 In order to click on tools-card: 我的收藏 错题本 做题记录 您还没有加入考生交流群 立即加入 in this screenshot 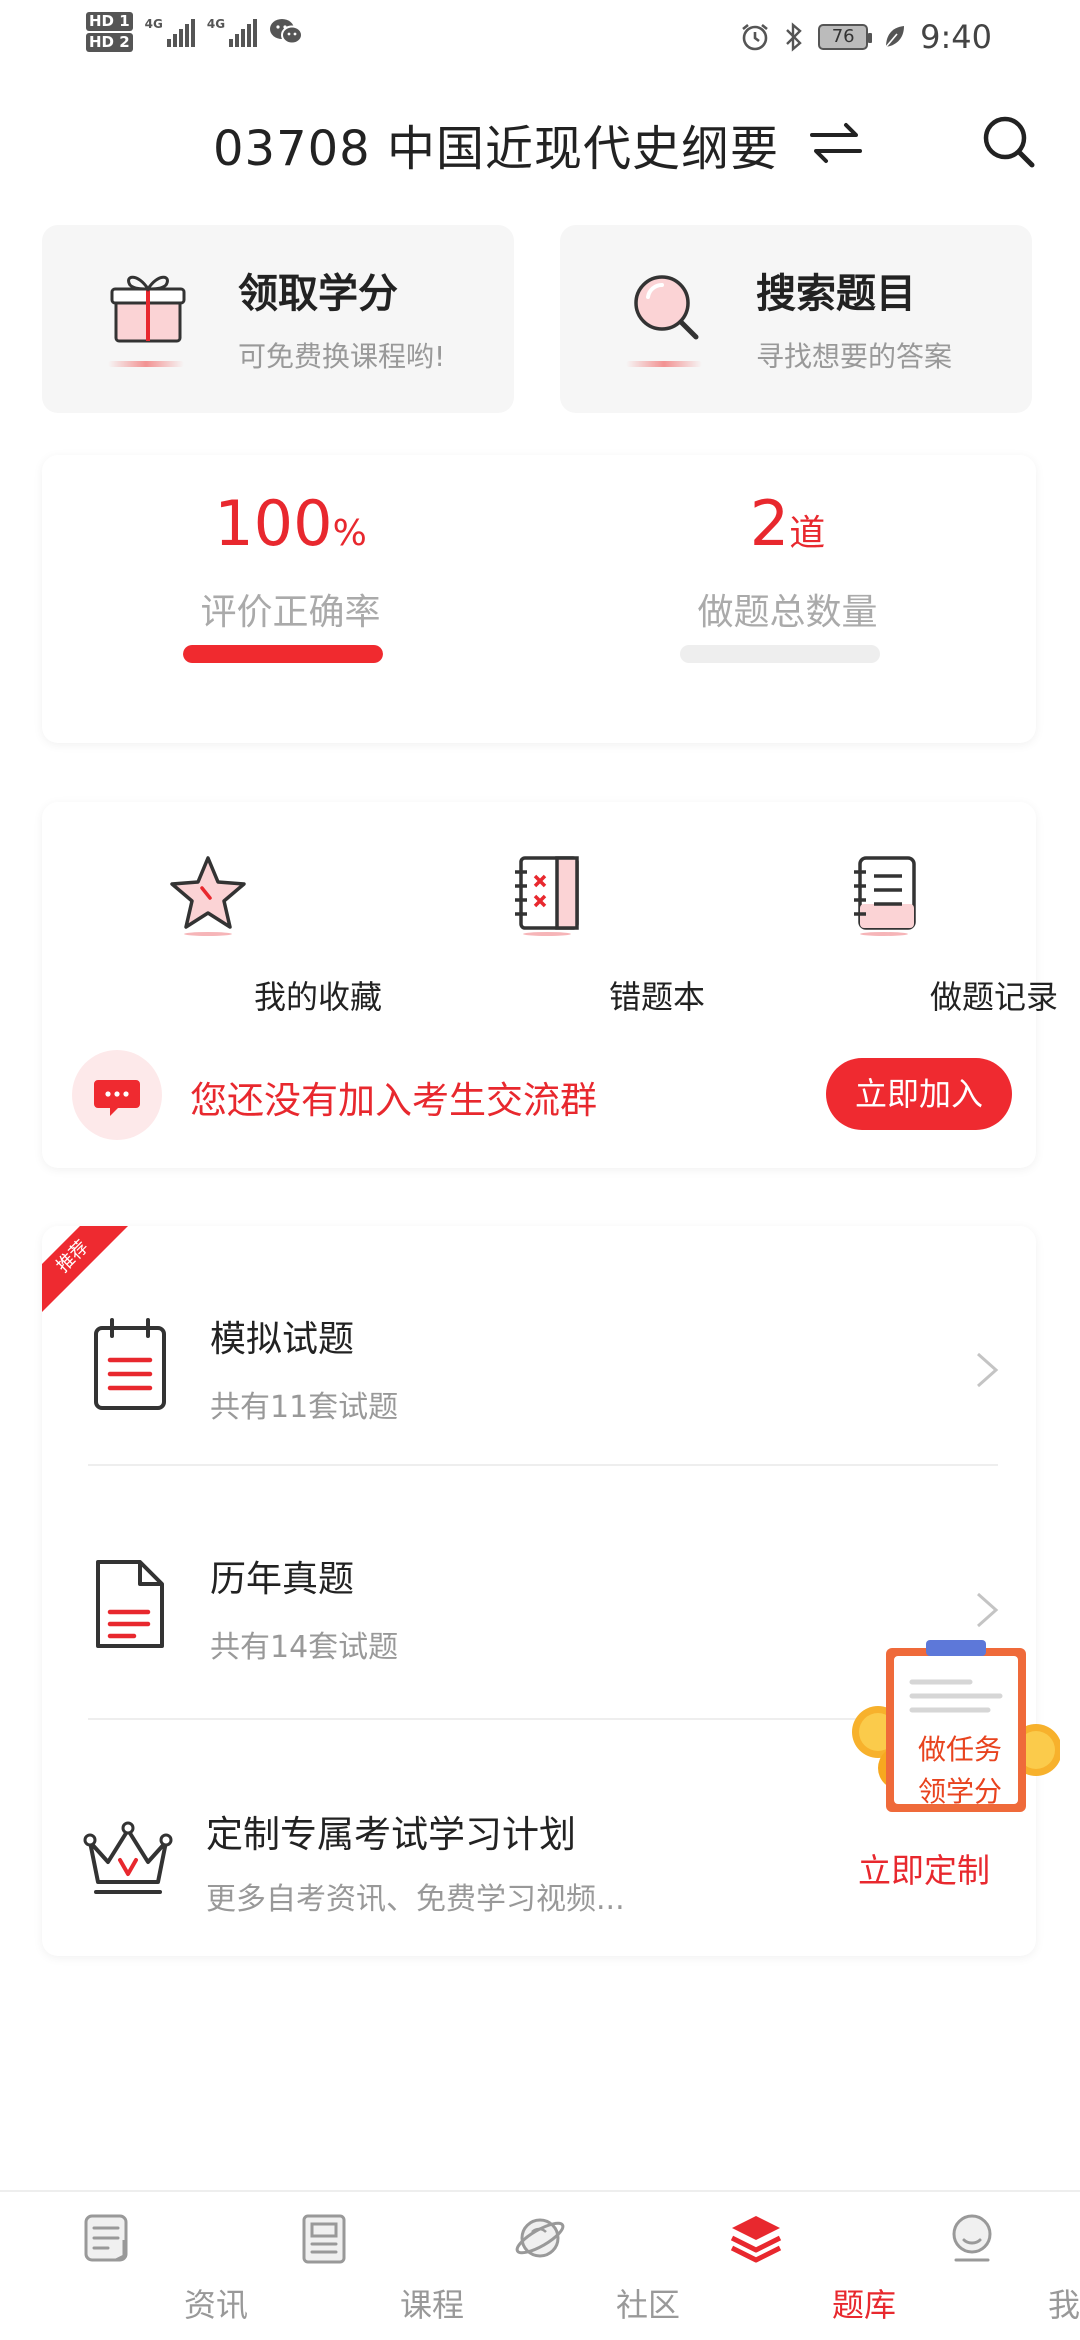, I will do `click(550, 985)`.